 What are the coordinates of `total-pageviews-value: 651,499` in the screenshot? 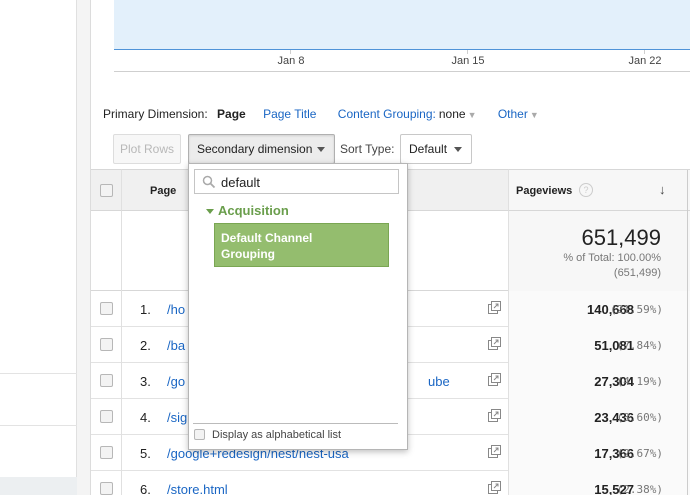 It's located at (621, 237).